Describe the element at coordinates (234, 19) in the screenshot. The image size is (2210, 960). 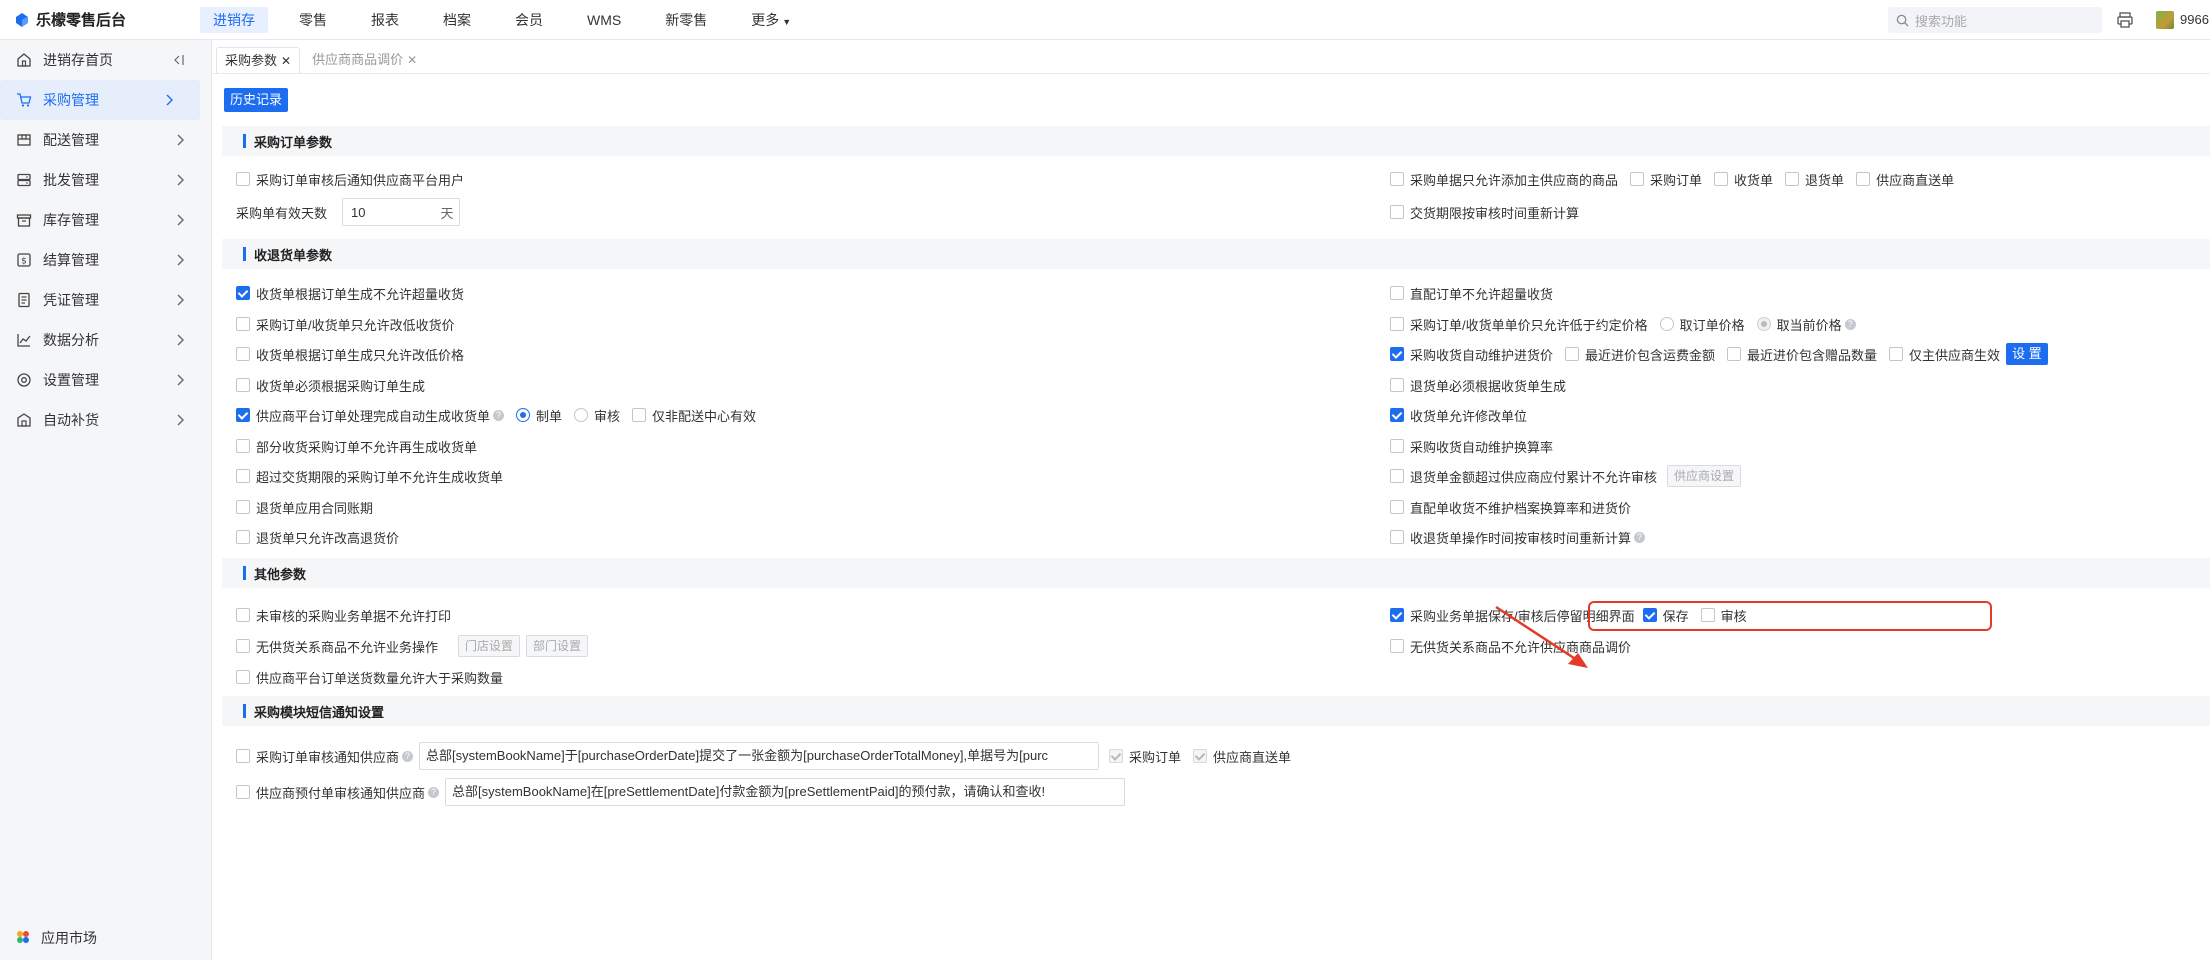
I see `topnav-inventory: 进销存` at that location.